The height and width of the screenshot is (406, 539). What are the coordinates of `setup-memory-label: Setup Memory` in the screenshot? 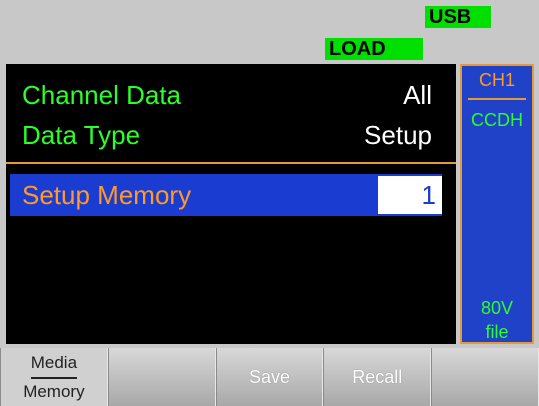 It's located at (107, 195).